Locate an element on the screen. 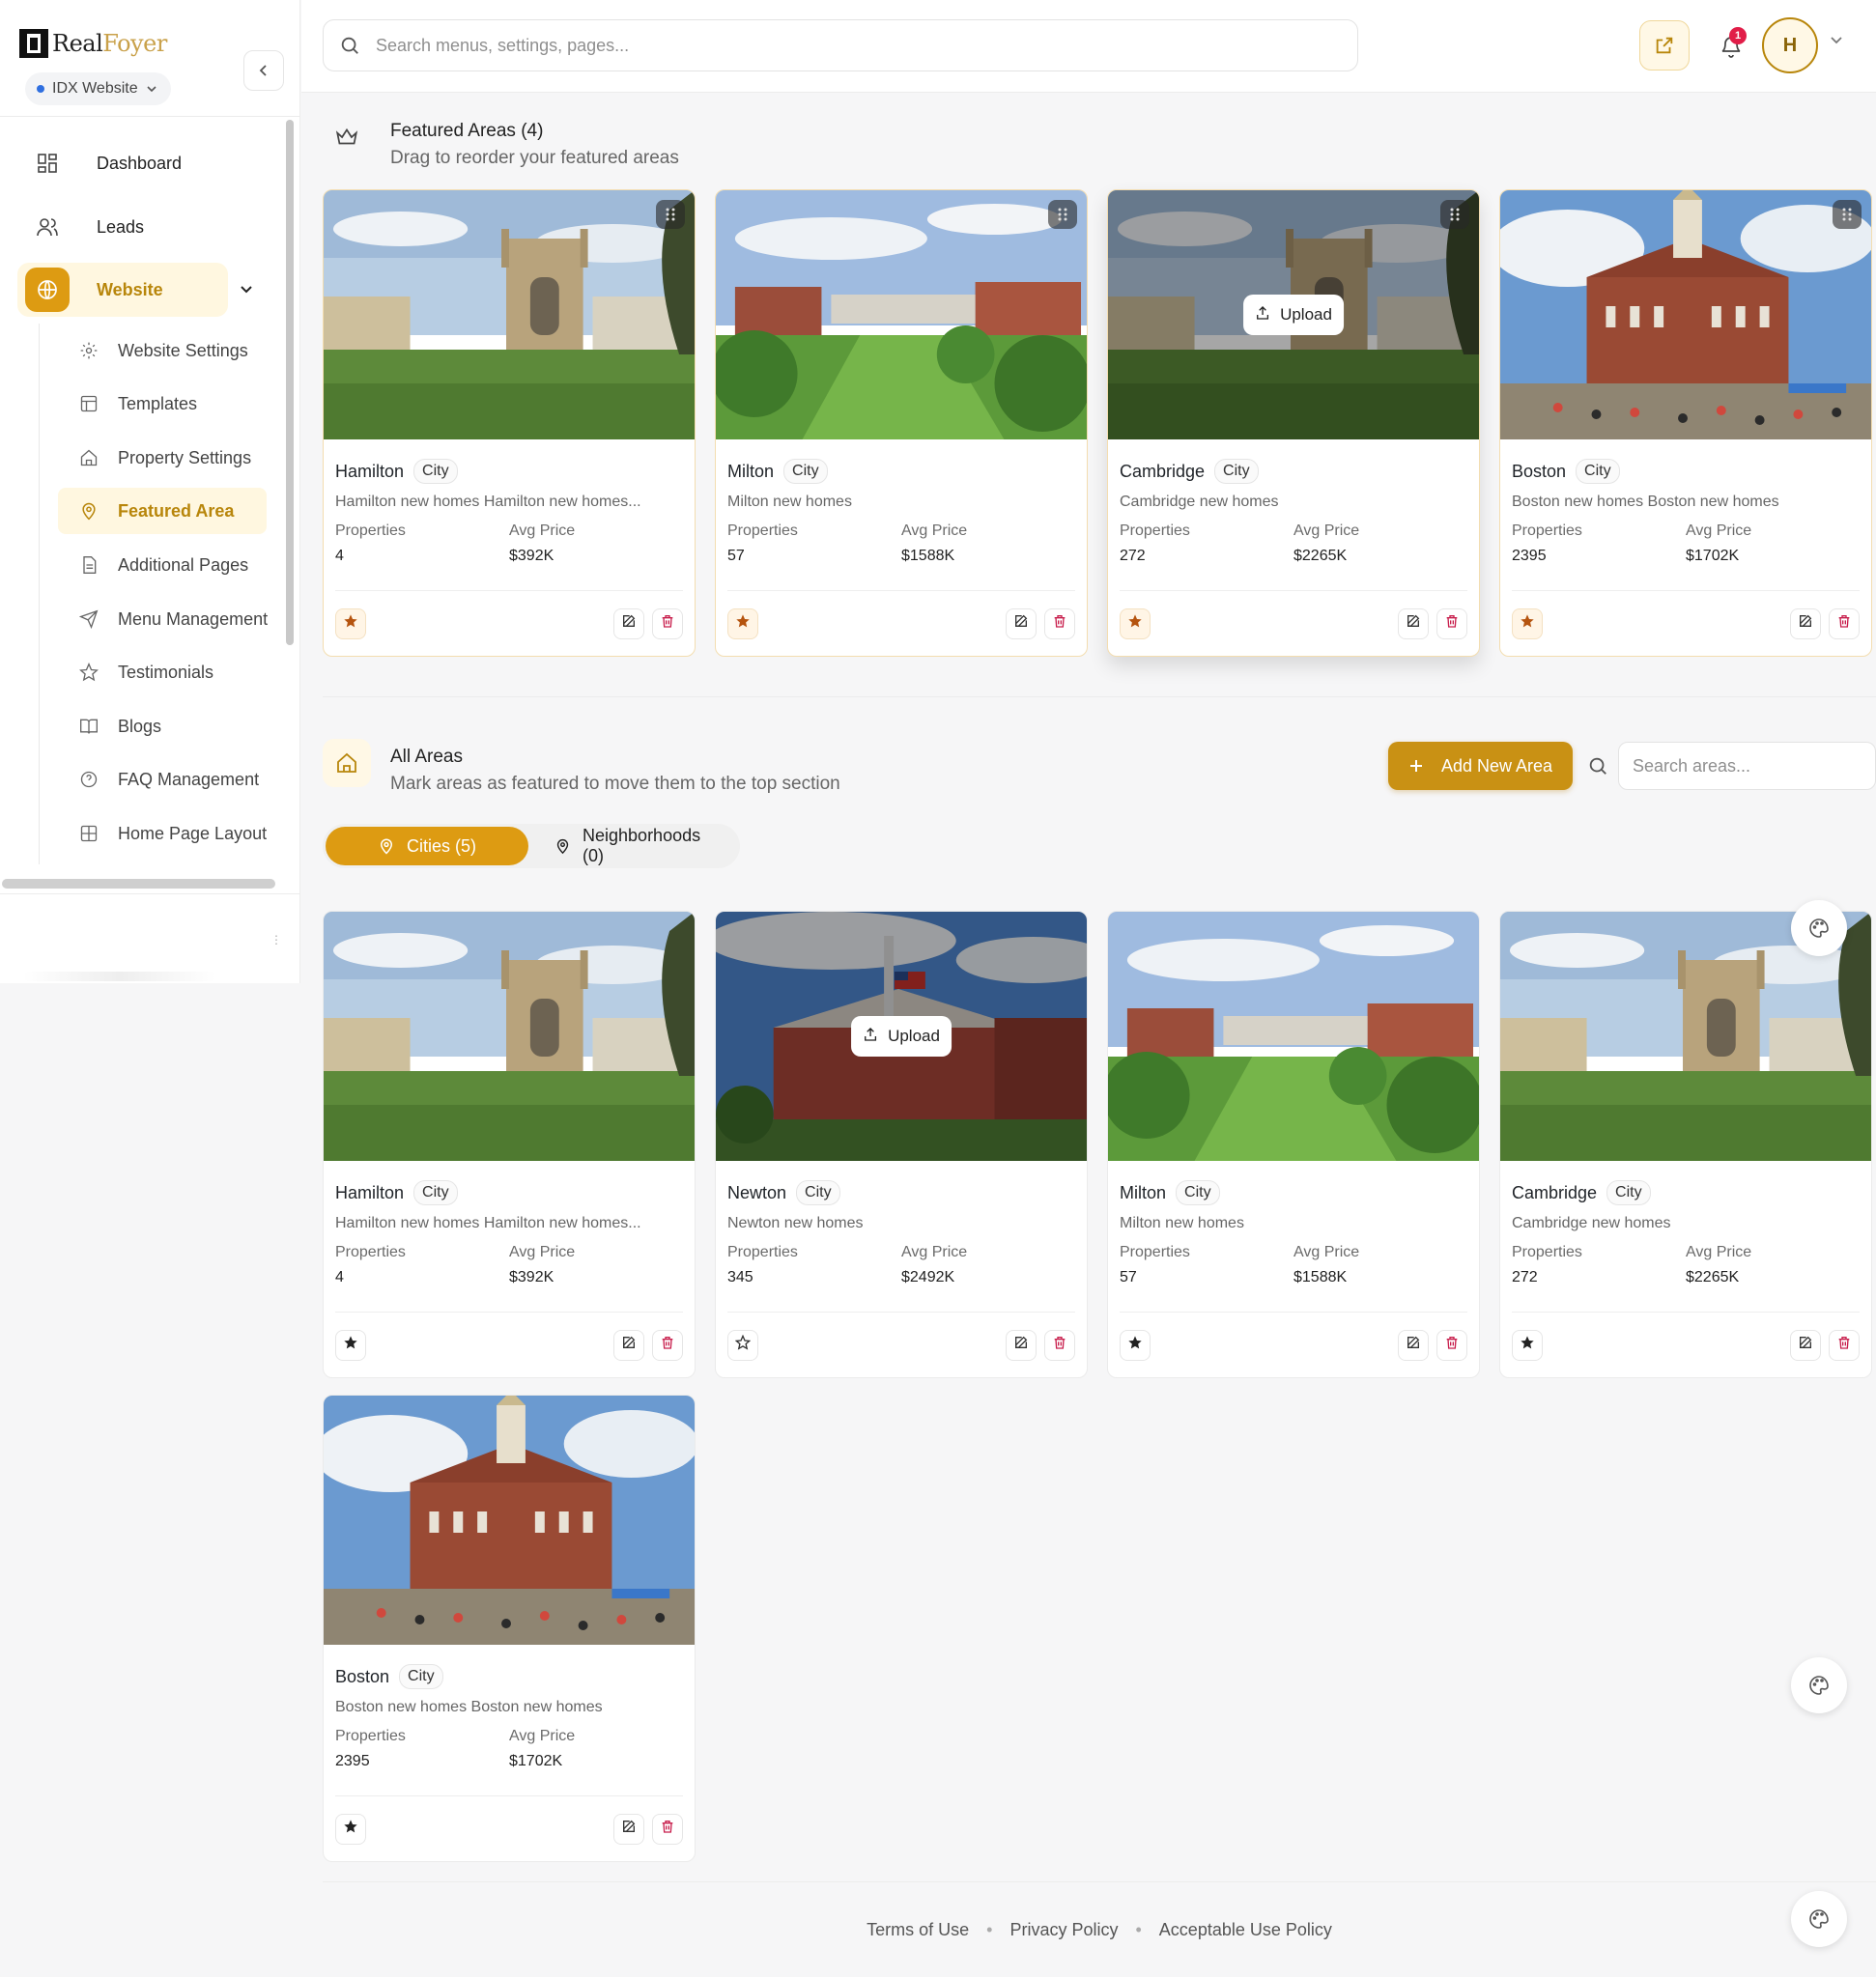 The width and height of the screenshot is (1876, 1977). gear-icon is located at coordinates (89, 350).